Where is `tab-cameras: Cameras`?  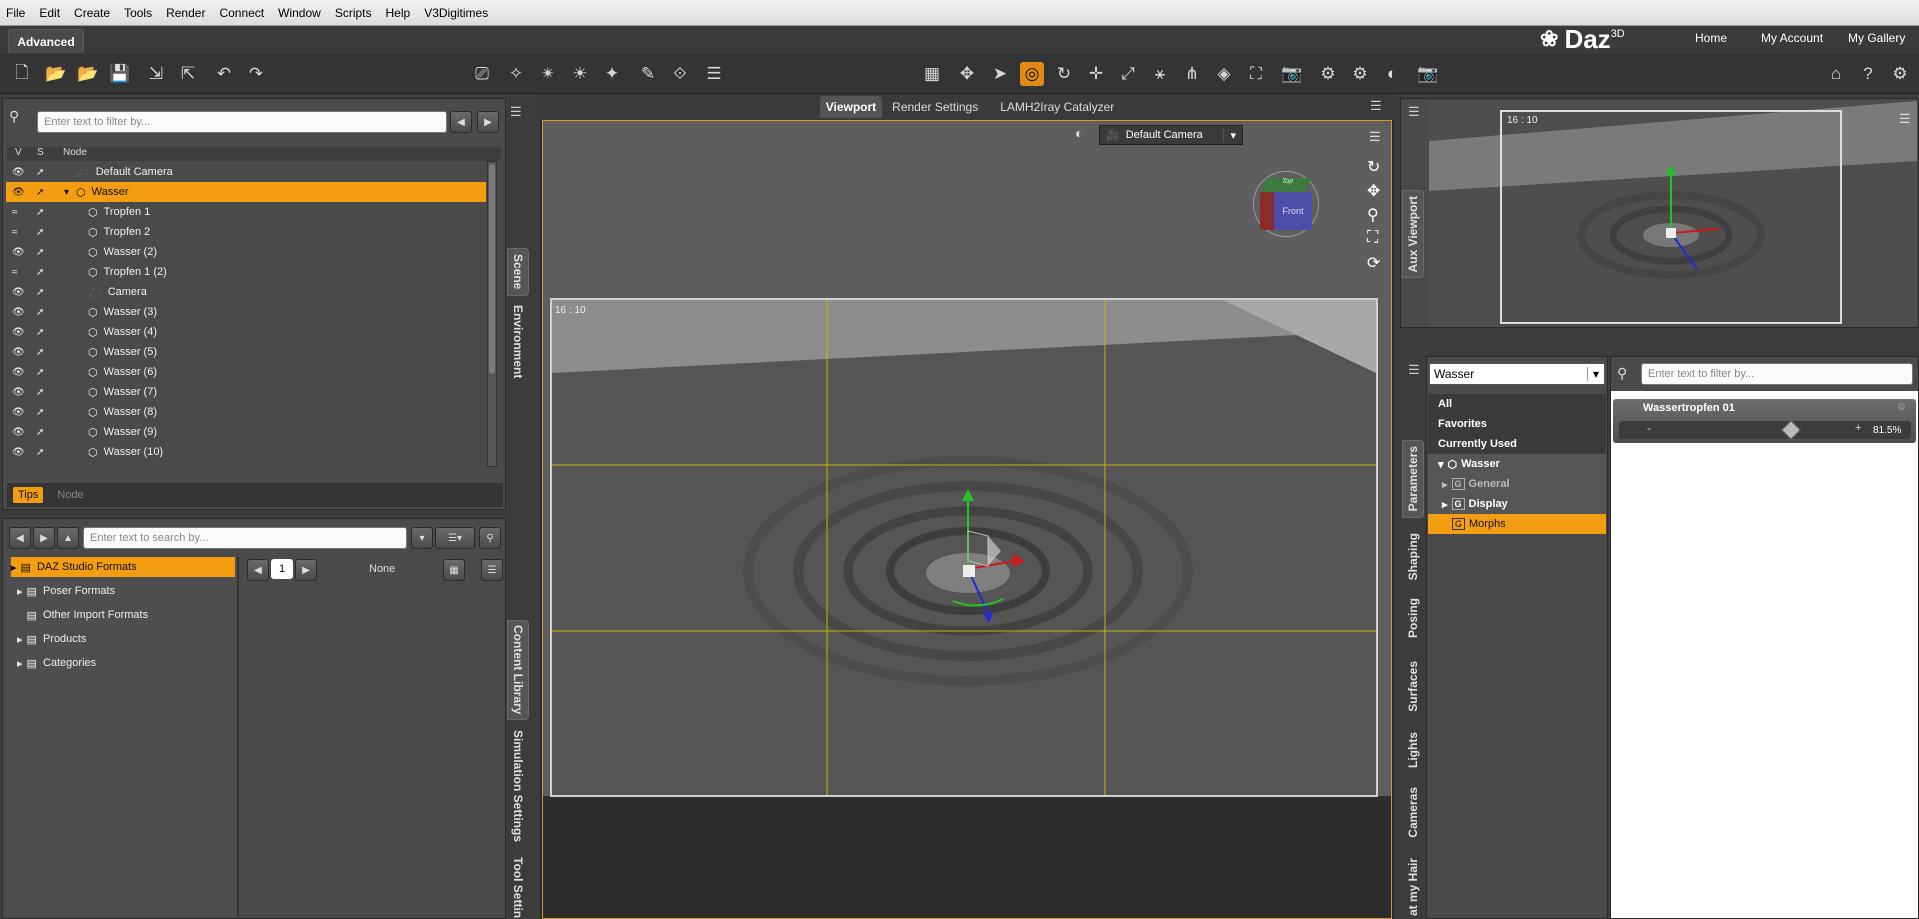 tab-cameras: Cameras is located at coordinates (1413, 812).